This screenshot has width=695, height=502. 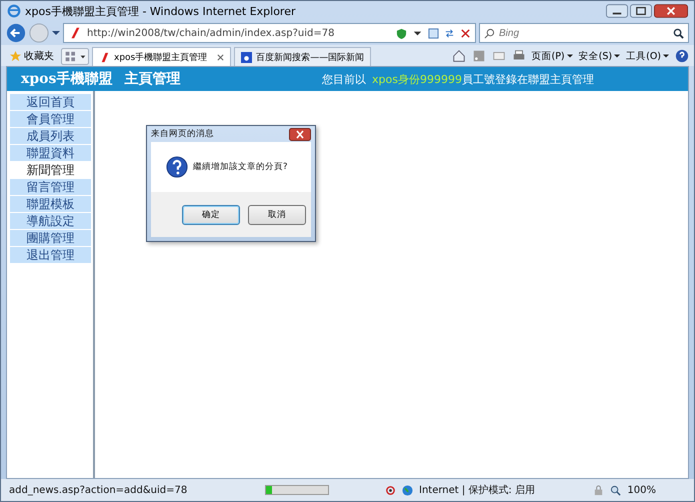 I want to click on login-id: xpos身份999999, so click(x=417, y=79).